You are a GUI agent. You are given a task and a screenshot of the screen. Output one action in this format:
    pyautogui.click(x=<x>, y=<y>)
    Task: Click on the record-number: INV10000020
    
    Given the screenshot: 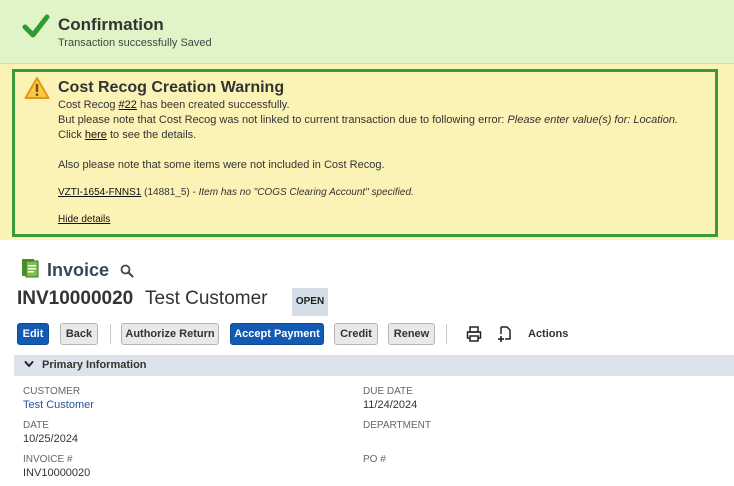 What is the action you would take?
    pyautogui.click(x=75, y=298)
    